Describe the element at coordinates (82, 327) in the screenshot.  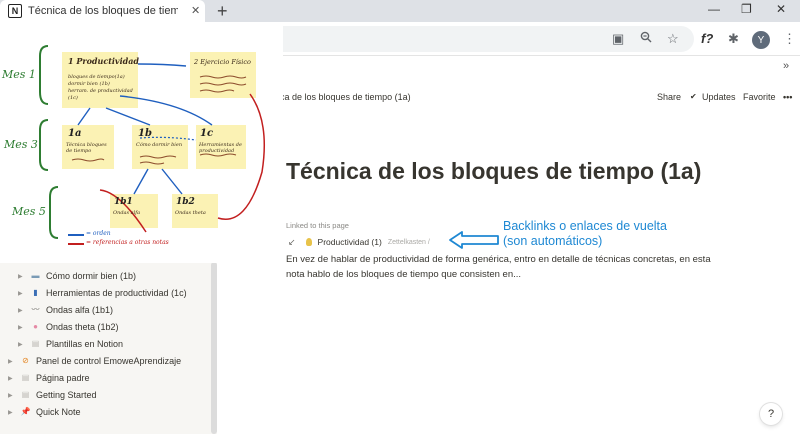
I see `sidebar-item-label: Ondas theta (1b2)` at that location.